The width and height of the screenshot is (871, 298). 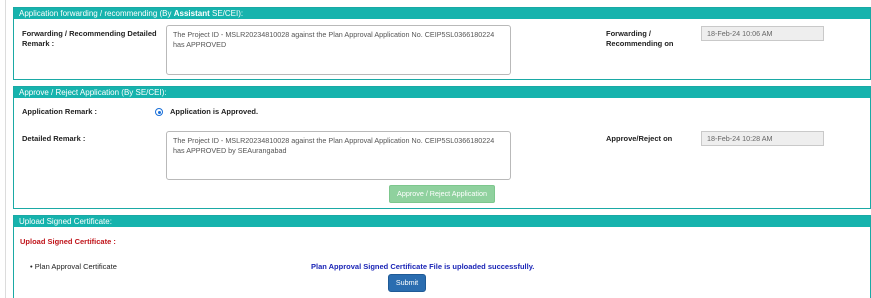 I want to click on left-border-line, so click(x=5, y=149).